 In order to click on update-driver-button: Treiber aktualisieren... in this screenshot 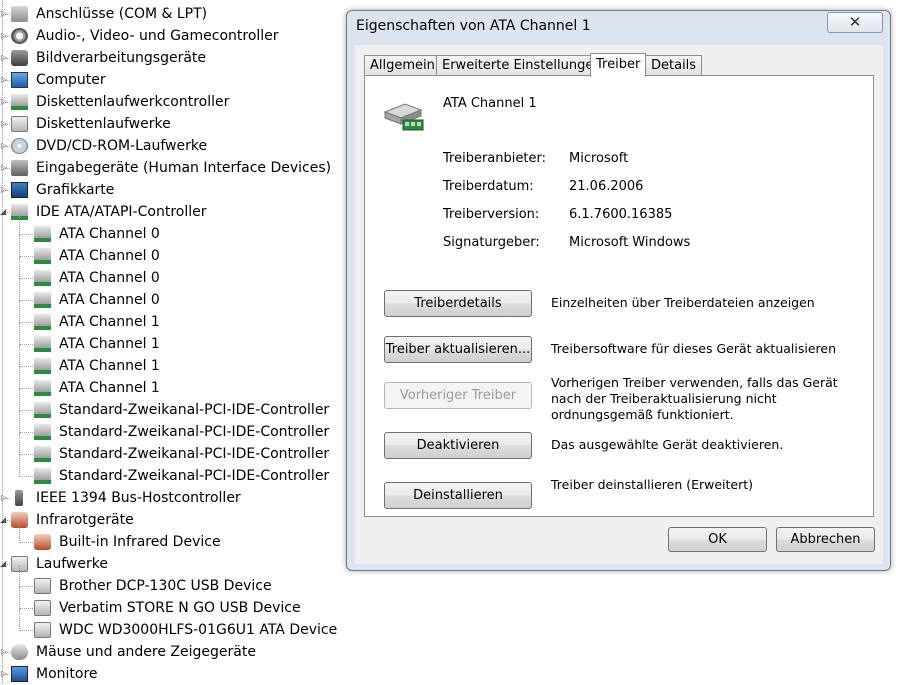, I will do `click(458, 349)`.